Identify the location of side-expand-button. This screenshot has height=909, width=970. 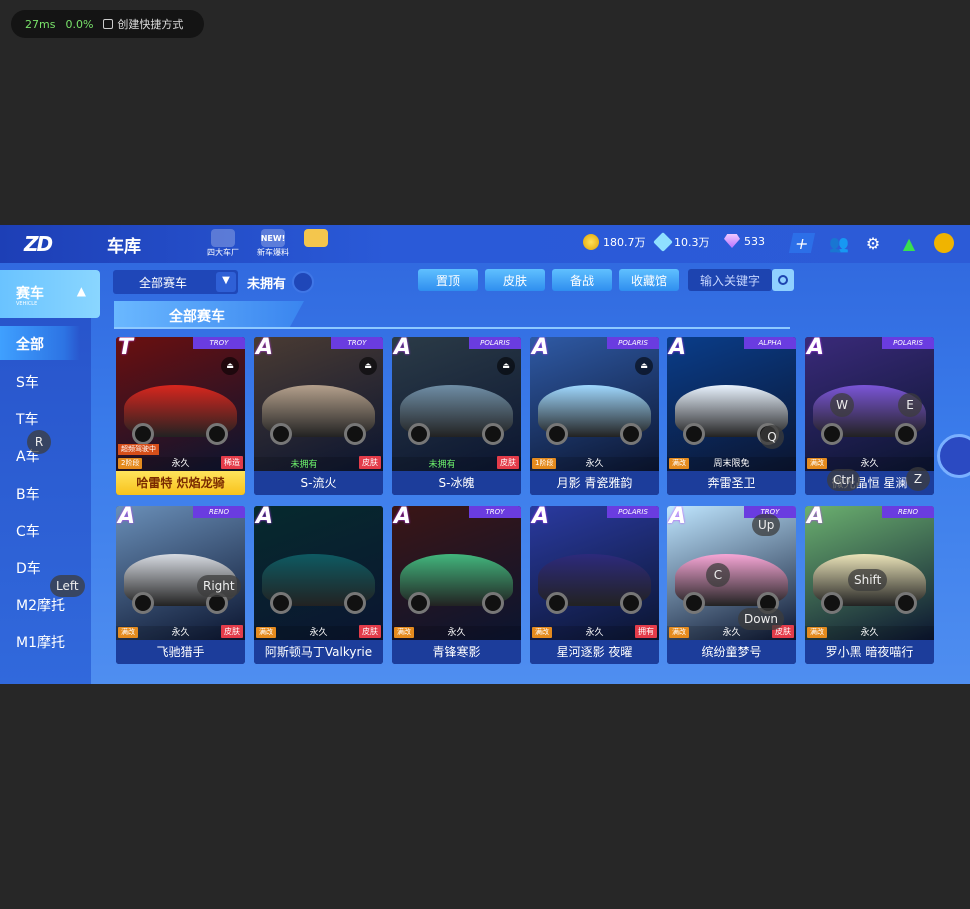
(953, 456).